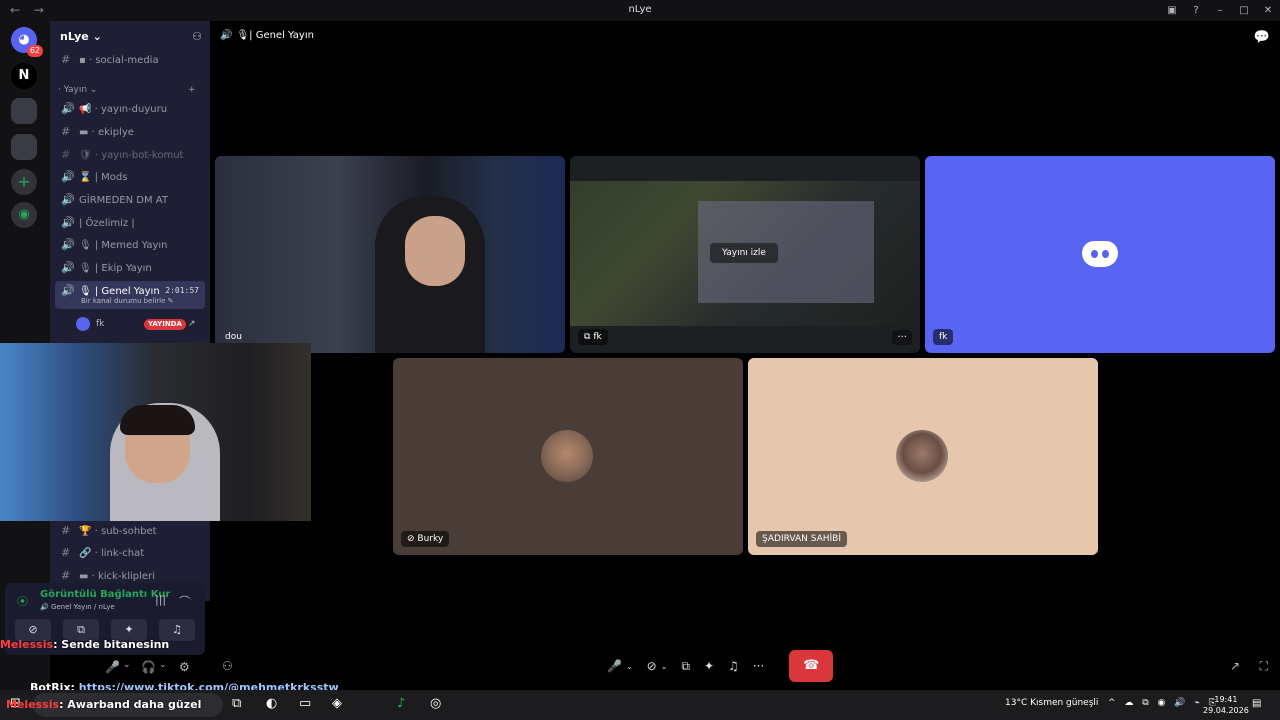 The width and height of the screenshot is (1280, 720). Describe the element at coordinates (305, 703) in the screenshot. I see `file-explorer-icon: ▭` at that location.